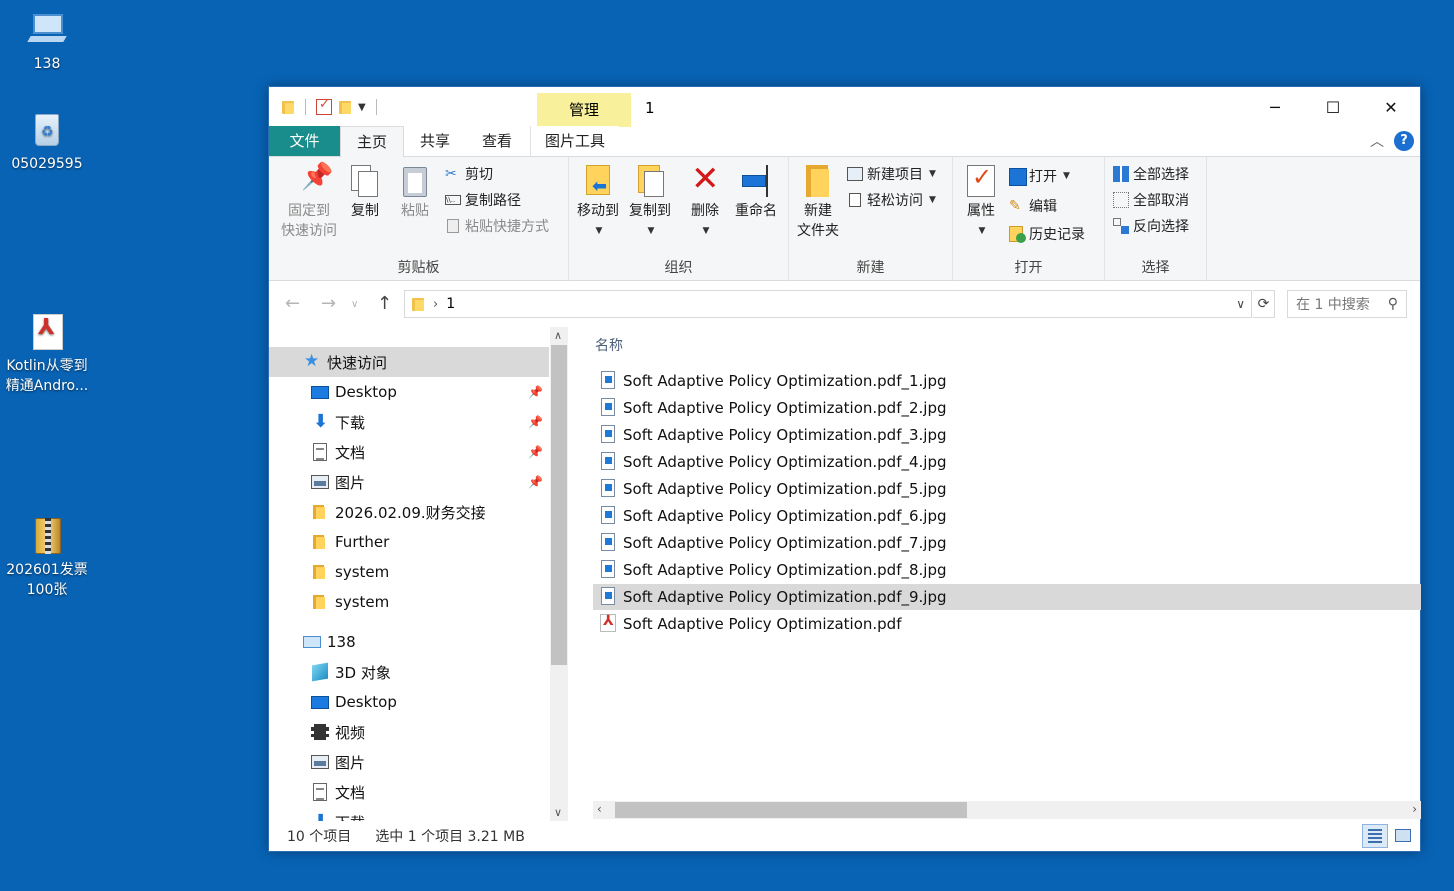 The height and width of the screenshot is (891, 1454). Describe the element at coordinates (47, 142) in the screenshot. I see `desktop-icon-recycle-bin: ♻ 05029595` at that location.